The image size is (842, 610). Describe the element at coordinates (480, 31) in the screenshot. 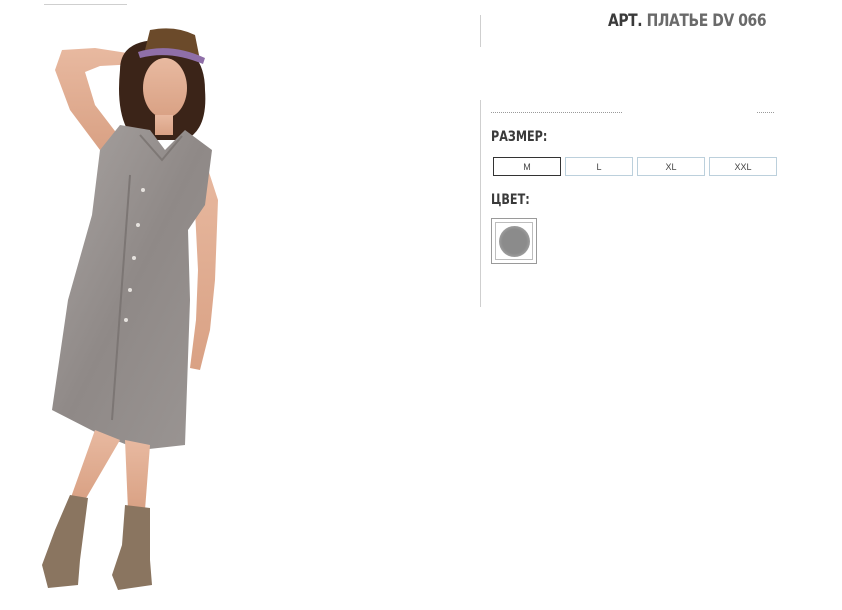

I see `header-divider` at that location.